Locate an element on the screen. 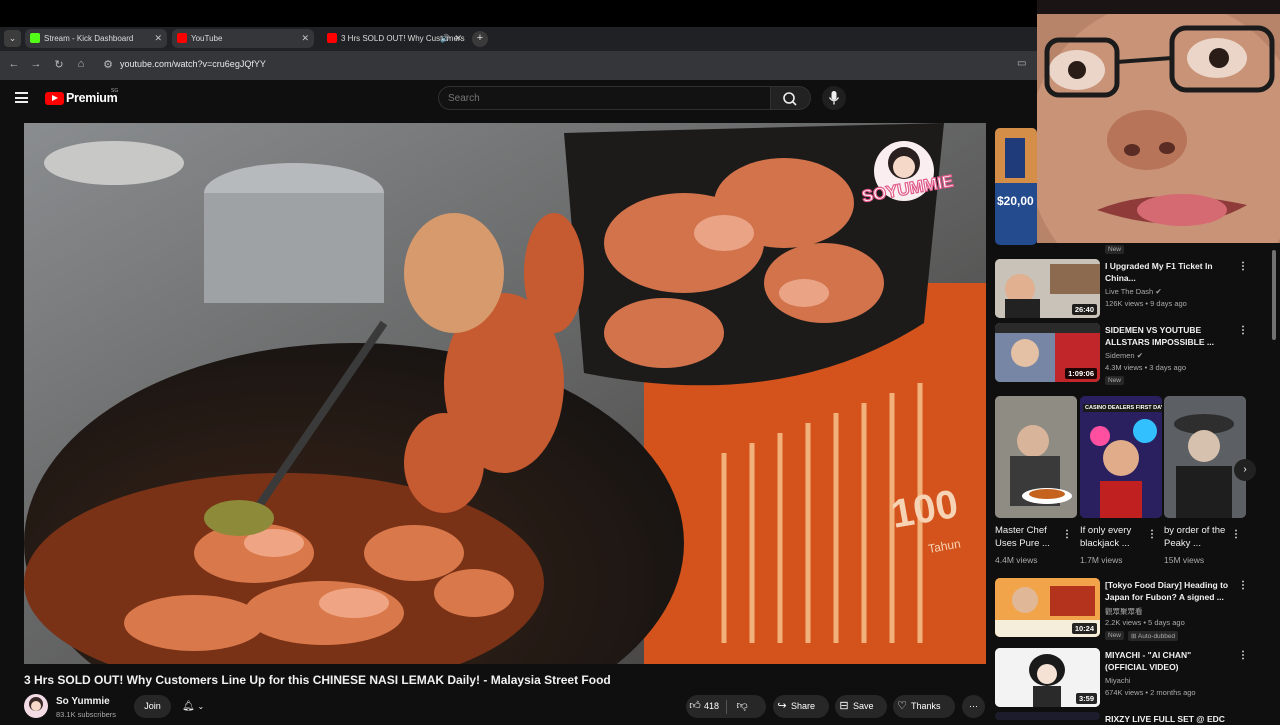  channel-name: Live The Dash is located at coordinates (1129, 291).